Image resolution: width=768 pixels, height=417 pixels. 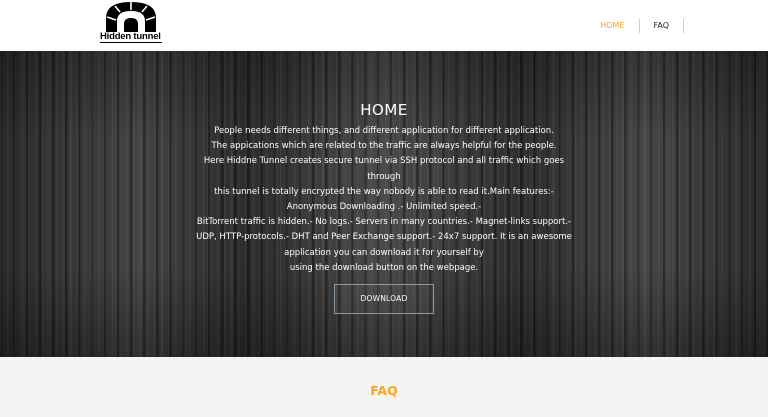 I want to click on faq-heading: FAQ, so click(x=384, y=390).